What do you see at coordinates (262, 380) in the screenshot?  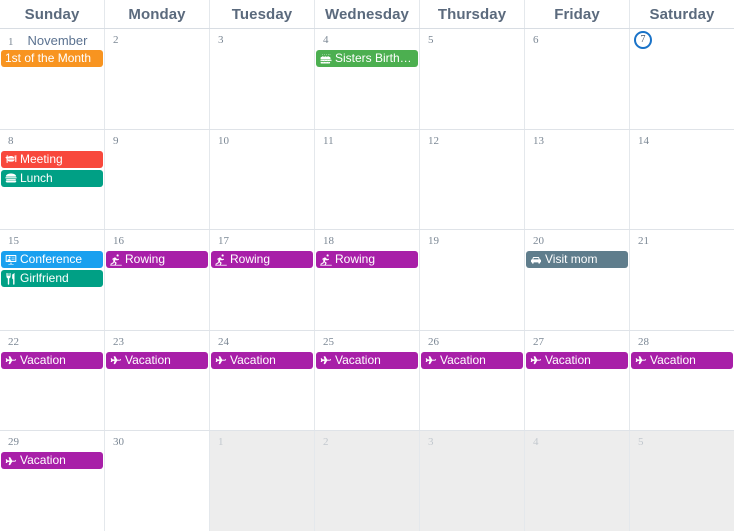 I see `day-cell: 24 Vacation` at bounding box center [262, 380].